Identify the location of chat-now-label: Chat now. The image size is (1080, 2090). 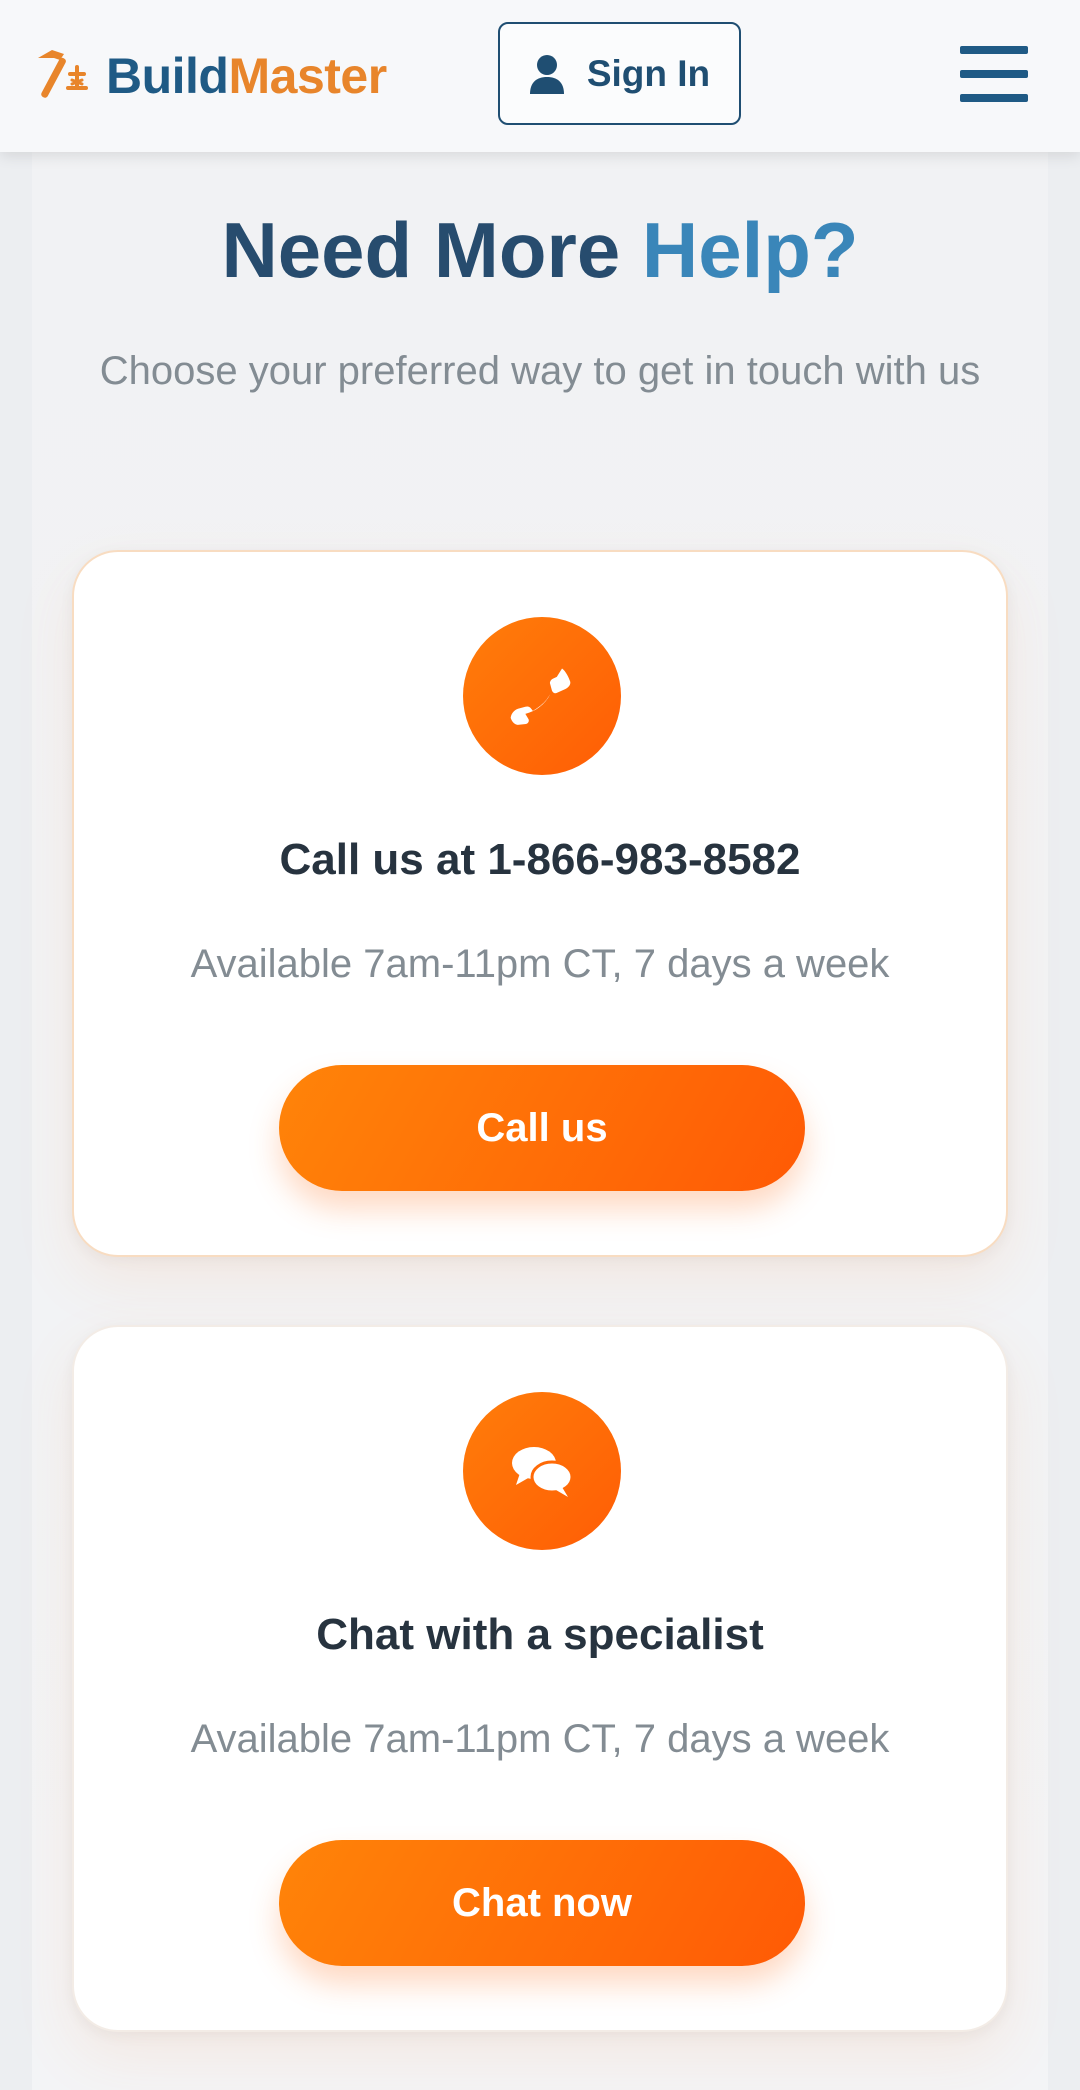
(542, 1902).